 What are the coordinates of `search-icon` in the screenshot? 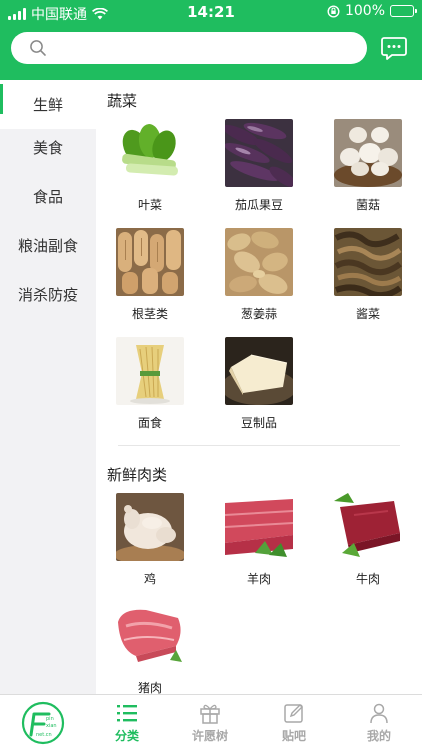 It's located at (38, 48).